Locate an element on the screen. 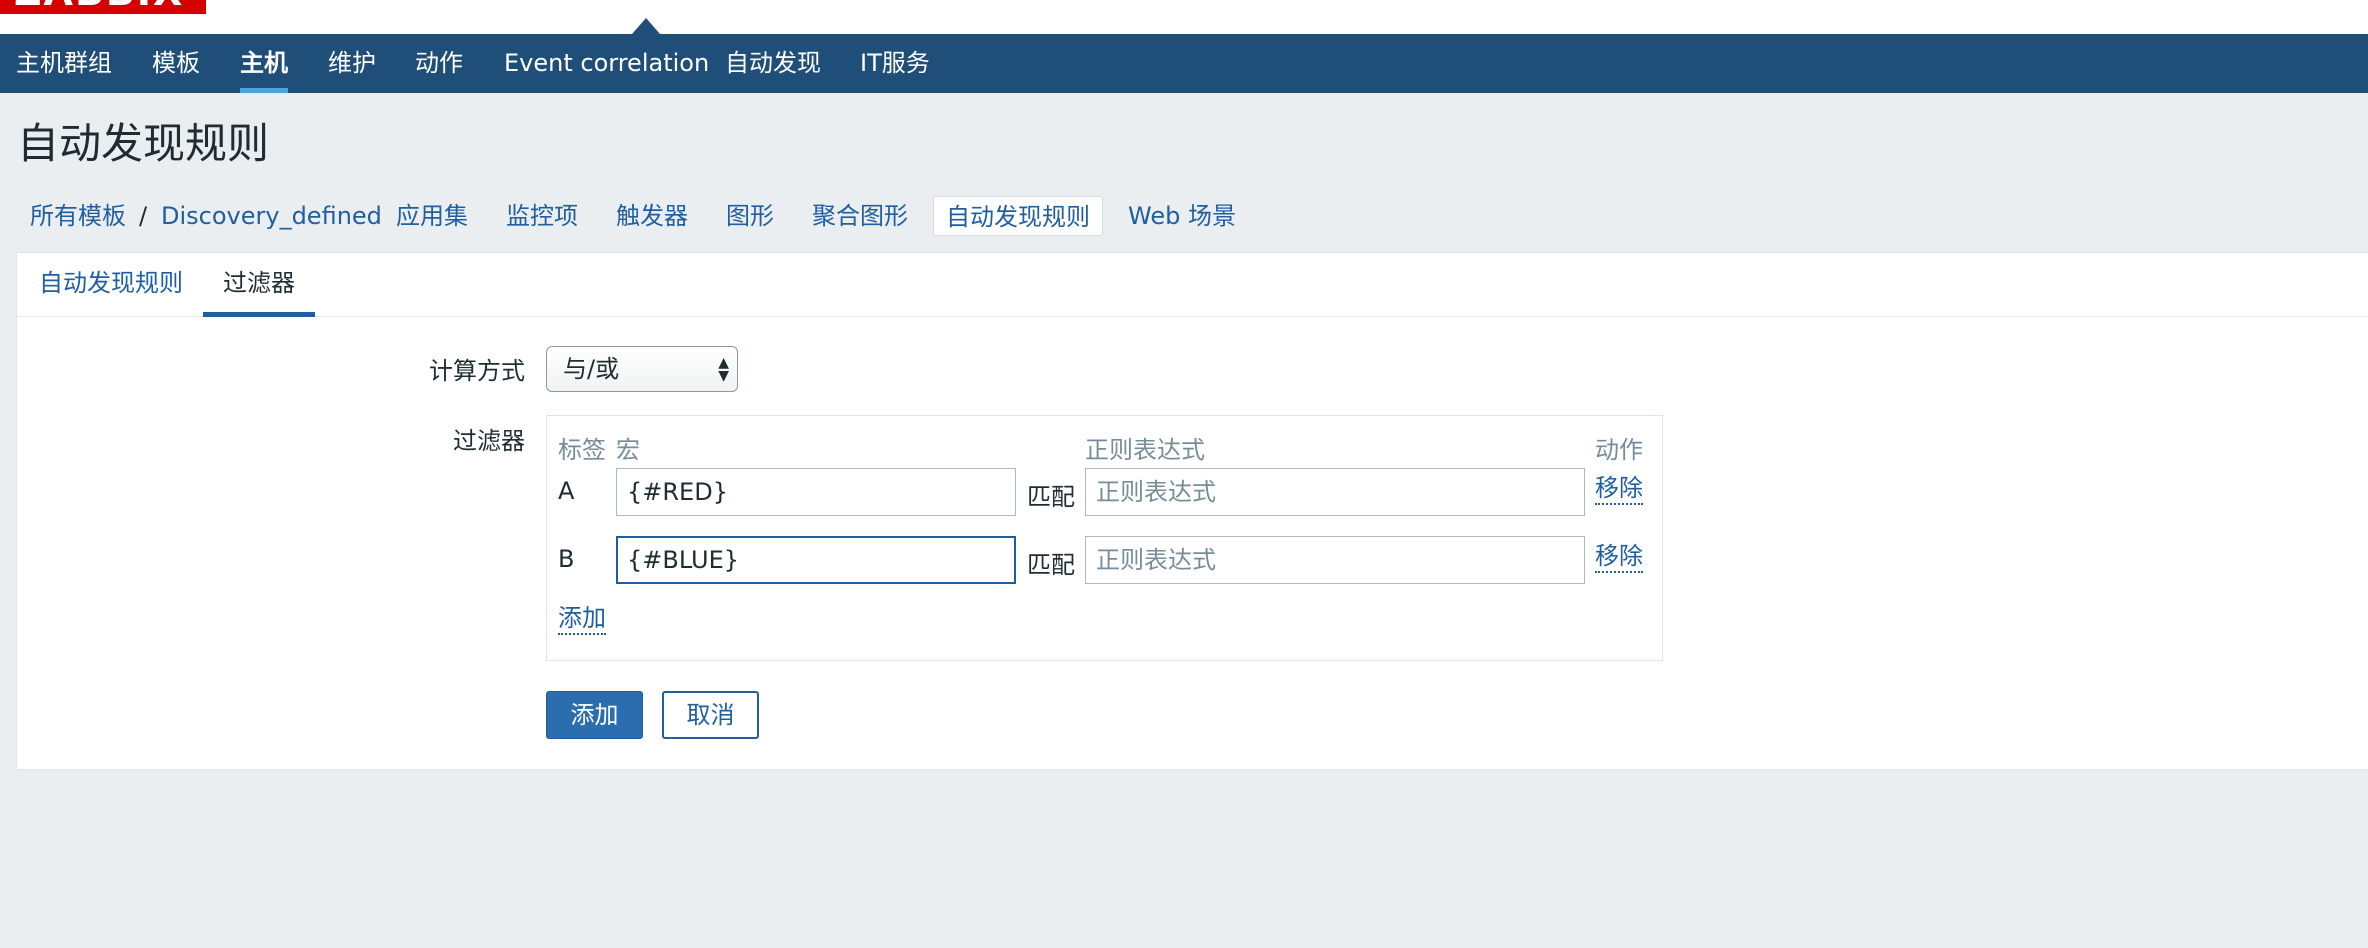 Image resolution: width=2368 pixels, height=948 pixels. nav-item-it-services: IT服务 is located at coordinates (895, 63).